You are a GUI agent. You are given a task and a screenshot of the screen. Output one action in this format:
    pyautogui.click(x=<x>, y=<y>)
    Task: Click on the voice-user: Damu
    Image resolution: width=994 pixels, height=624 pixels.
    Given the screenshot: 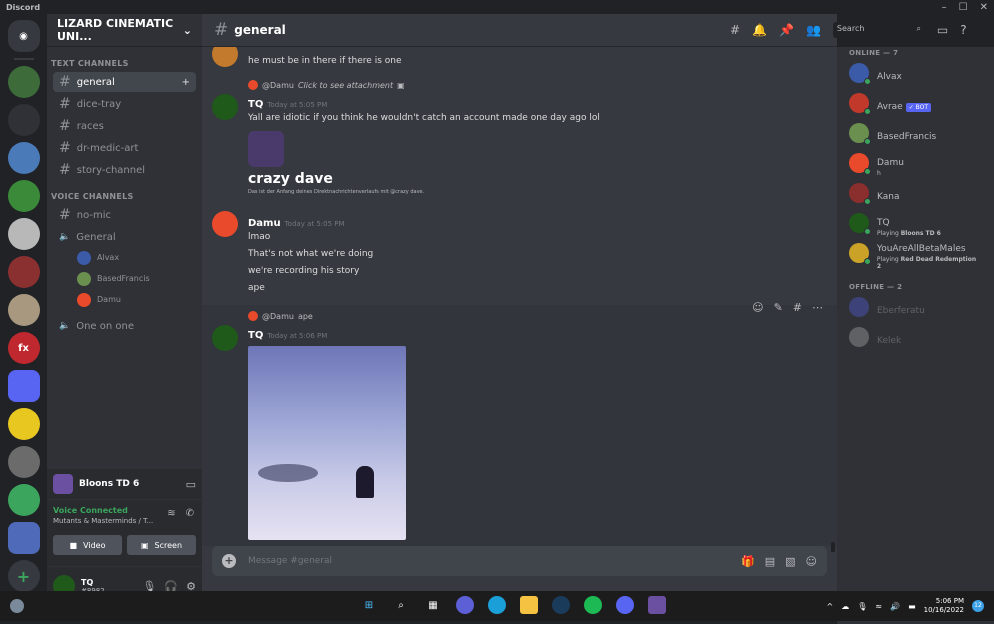 What is the action you would take?
    pyautogui.click(x=139, y=299)
    